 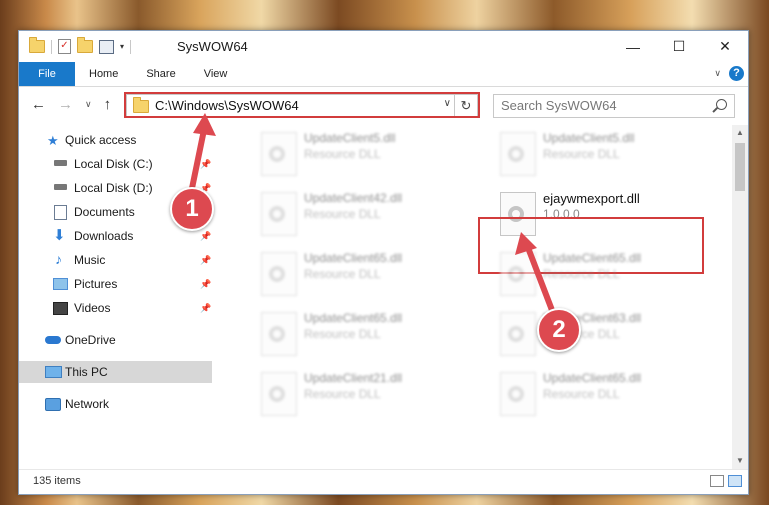 I want to click on step-badge-1: 1, so click(x=192, y=209).